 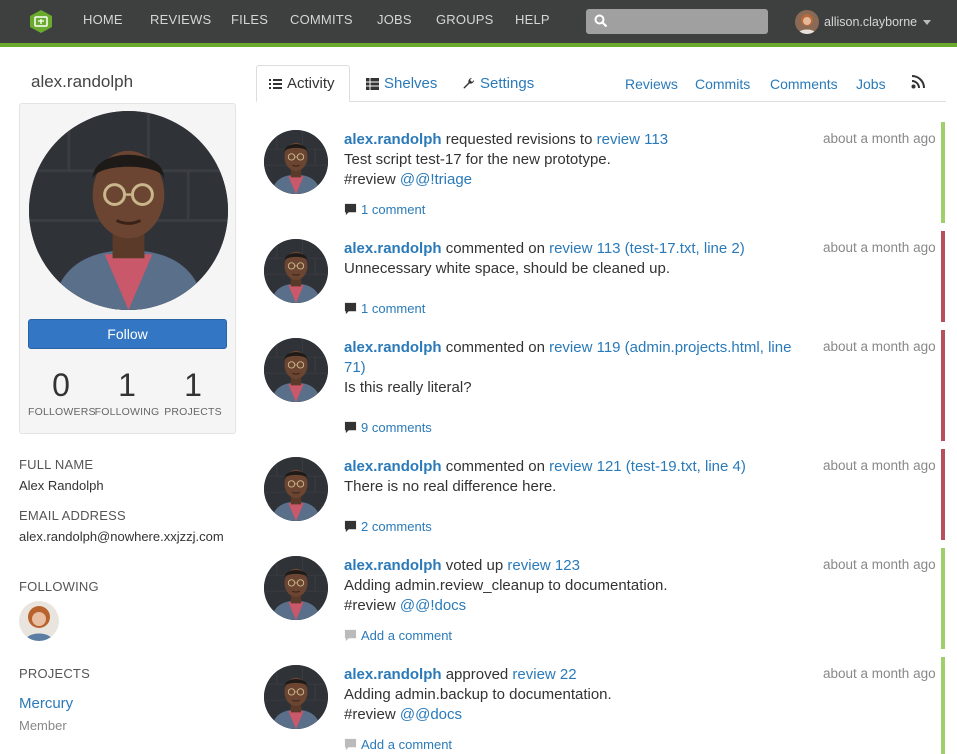 I want to click on swarm-logo-icon, so click(x=41, y=21).